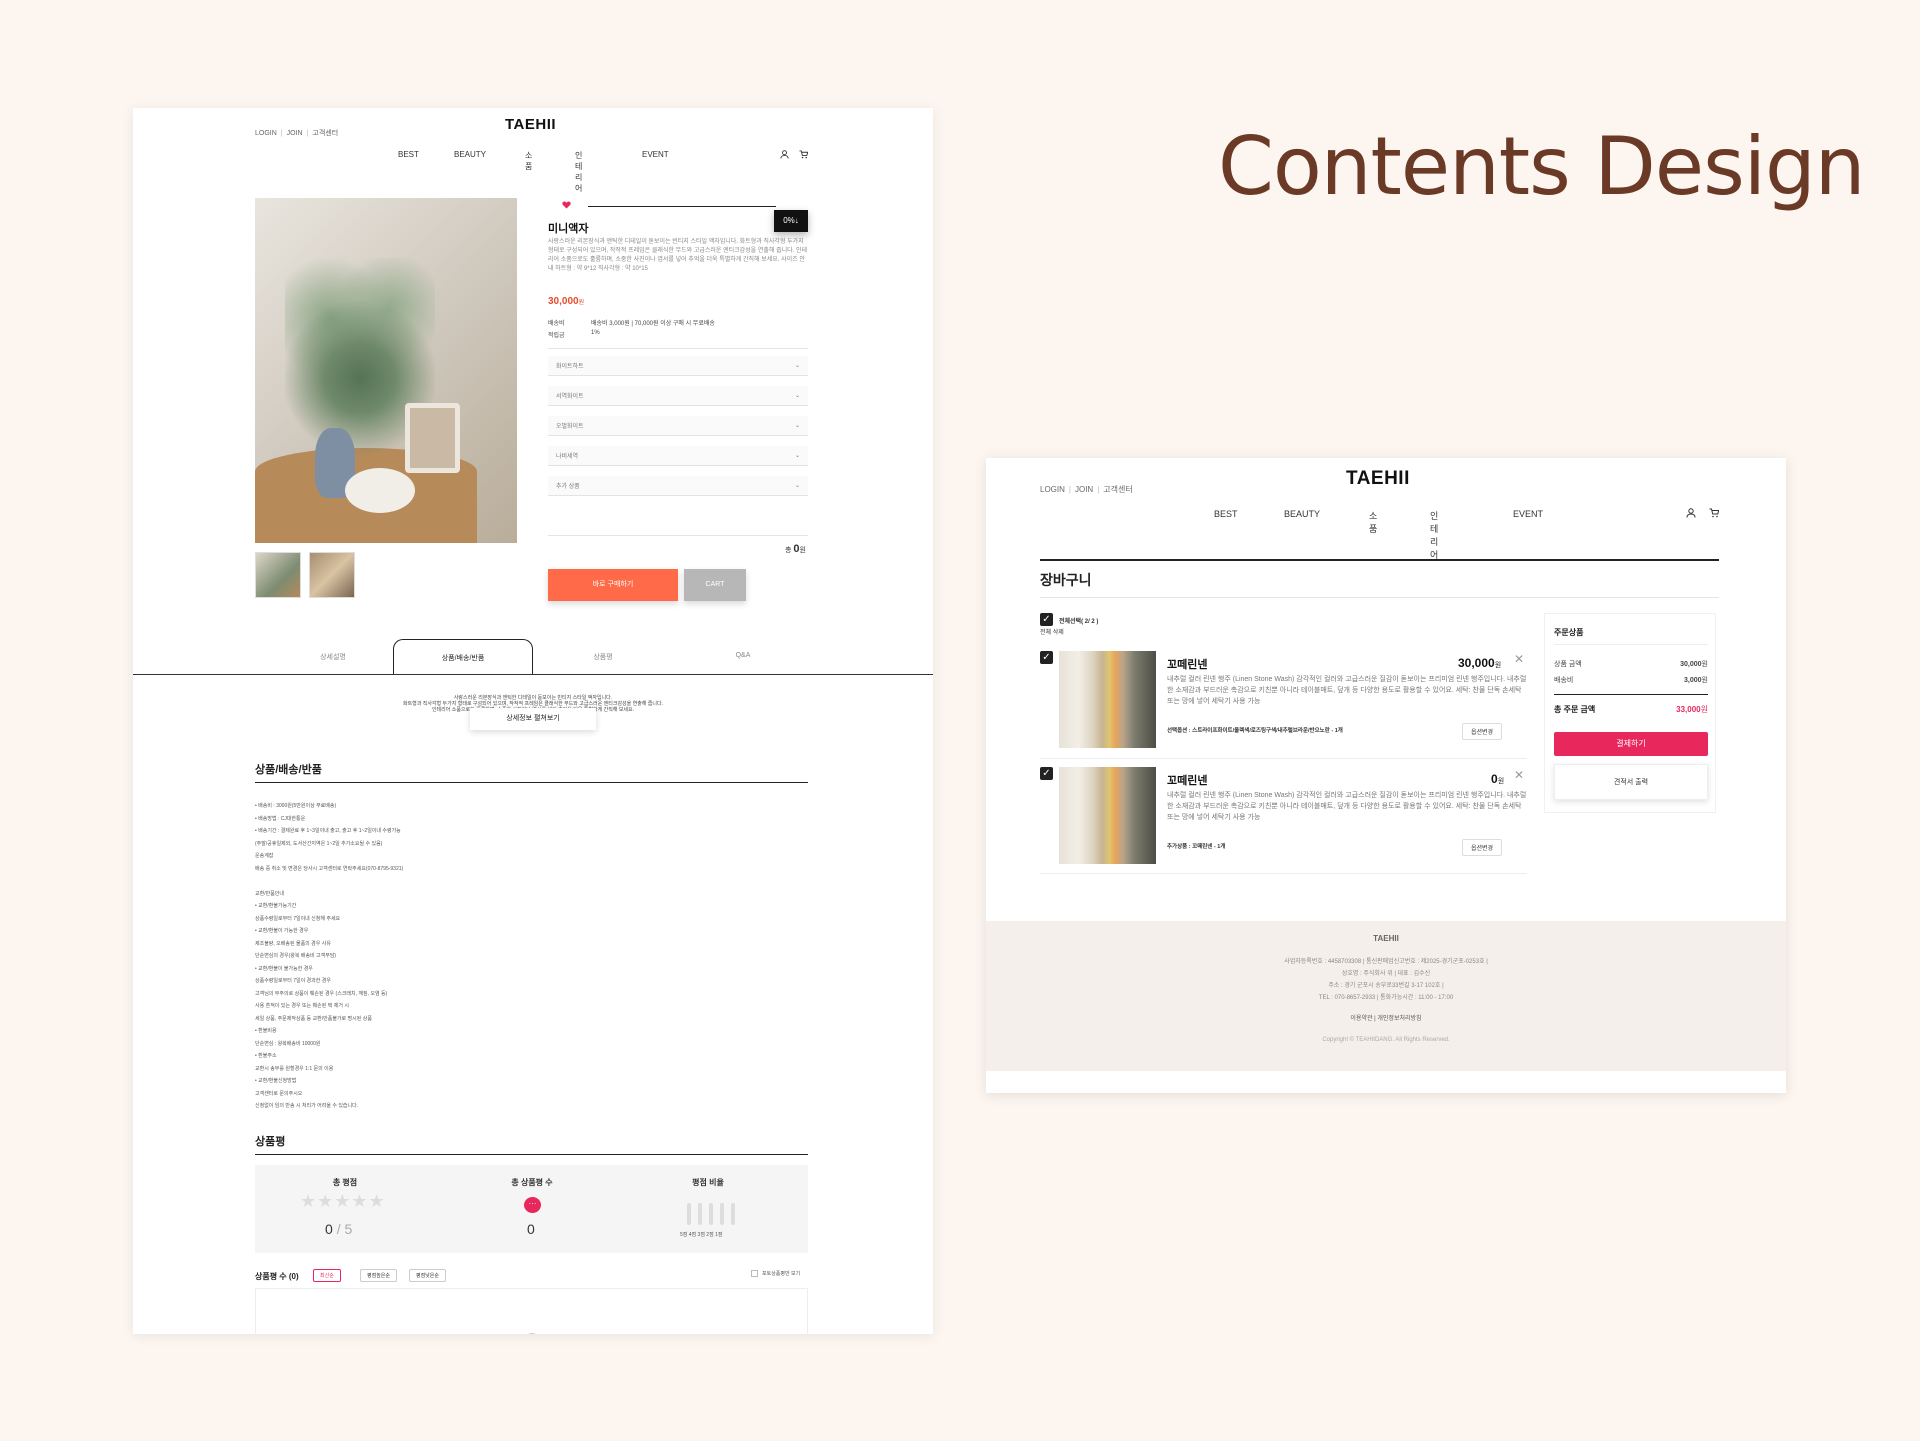 The height and width of the screenshot is (1441, 1920). Describe the element at coordinates (1480, 663) in the screenshot. I see `cart-item-price: 30,000원` at that location.